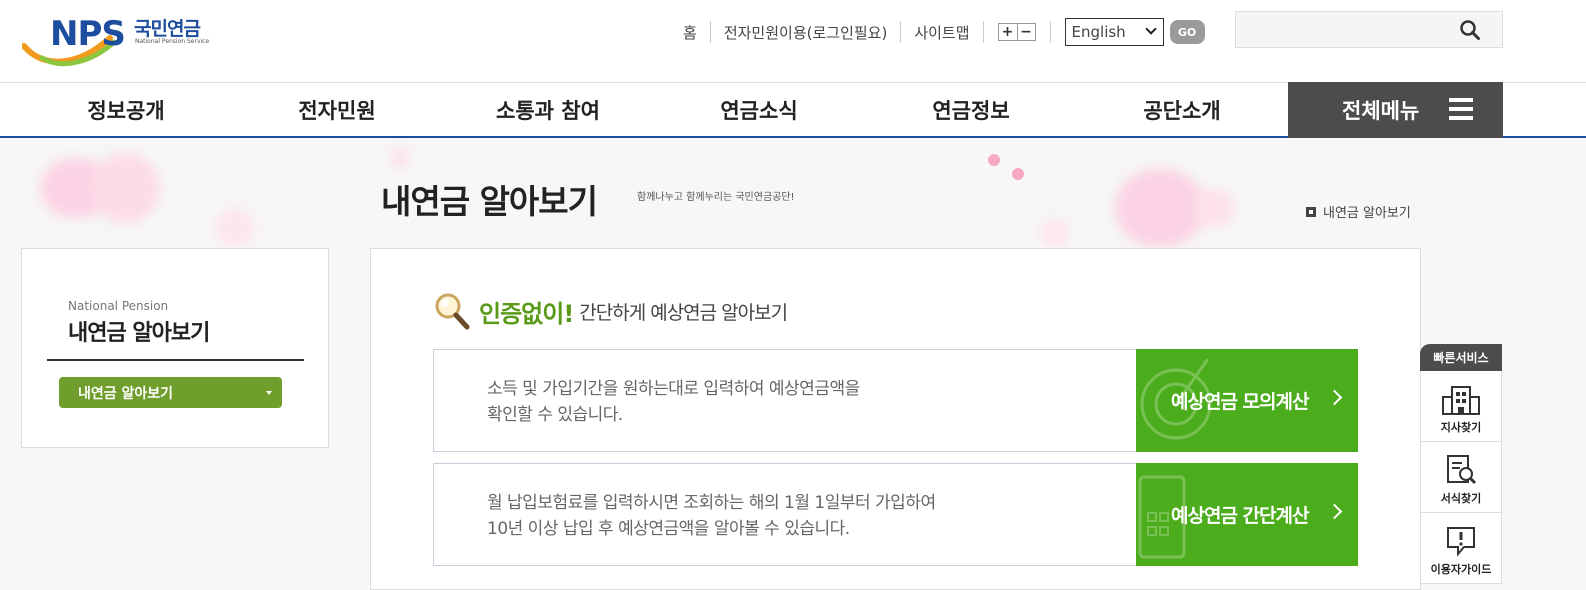 This screenshot has width=1586, height=590. What do you see at coordinates (126, 393) in the screenshot?
I see `side-nav-selected: 내연금 알아보기` at bounding box center [126, 393].